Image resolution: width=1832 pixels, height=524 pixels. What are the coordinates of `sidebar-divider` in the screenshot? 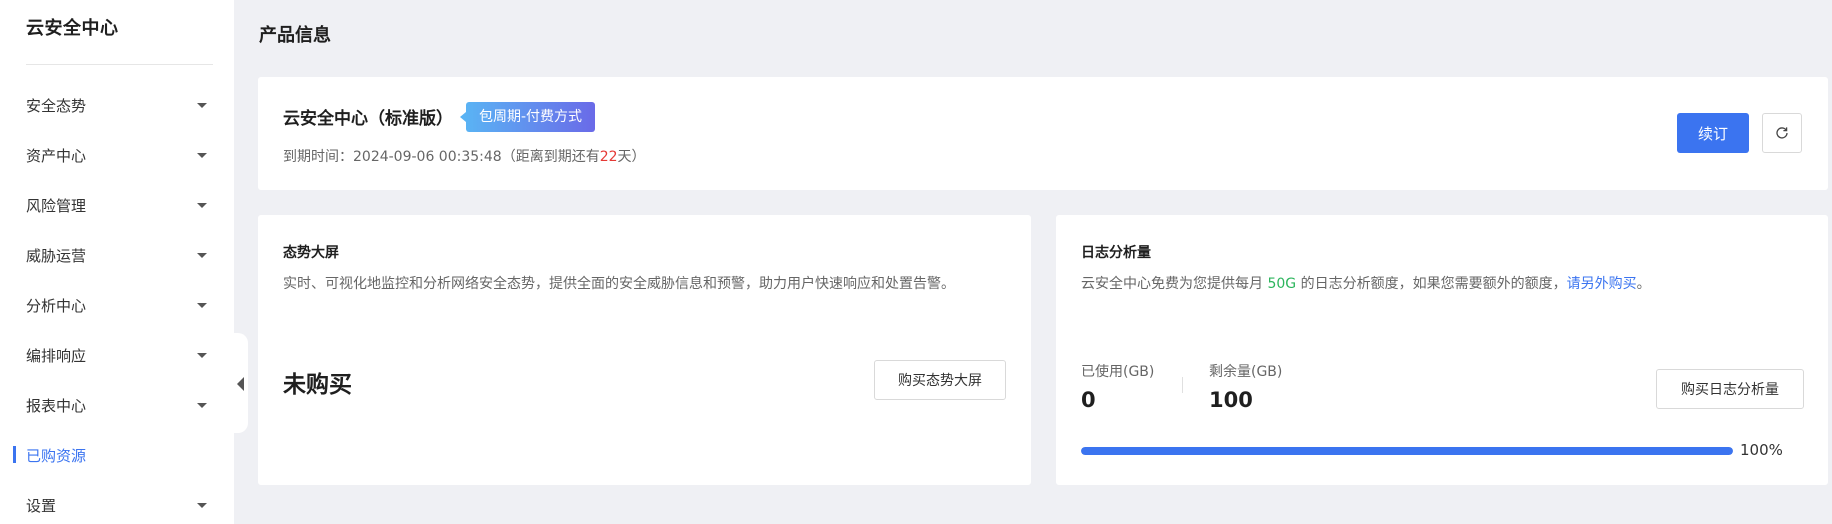 It's located at (119, 64).